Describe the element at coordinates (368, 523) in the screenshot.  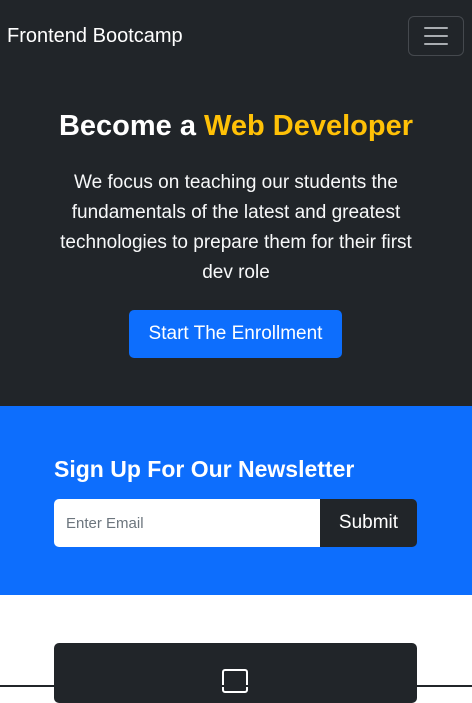
I see `submit-button: Submit` at that location.